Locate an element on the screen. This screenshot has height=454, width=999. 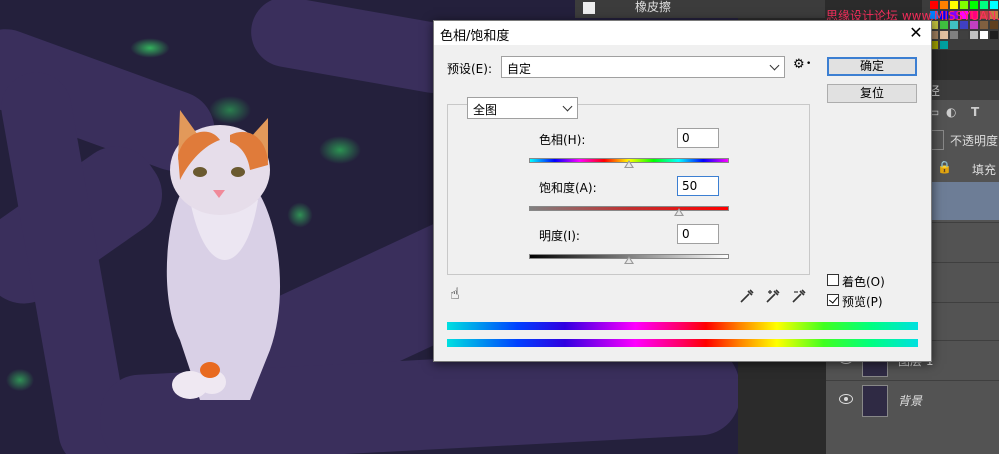
preset-value: 自定 is located at coordinates (519, 69).